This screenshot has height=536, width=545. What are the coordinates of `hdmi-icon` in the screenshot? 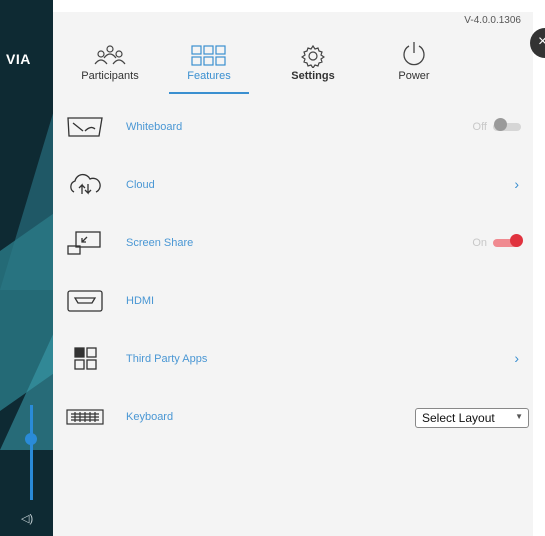 It's located at (85, 301).